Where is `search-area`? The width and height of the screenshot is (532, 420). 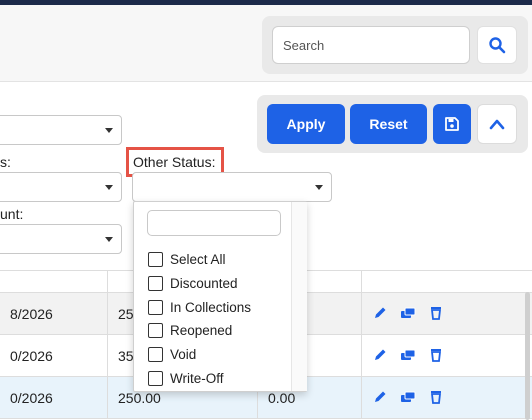
search-area is located at coordinates (395, 45).